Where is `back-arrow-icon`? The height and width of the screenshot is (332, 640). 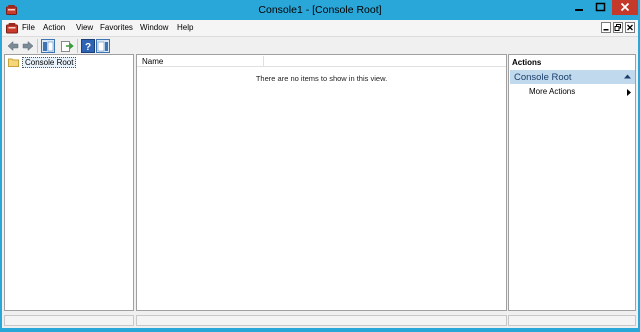 back-arrow-icon is located at coordinates (13, 46).